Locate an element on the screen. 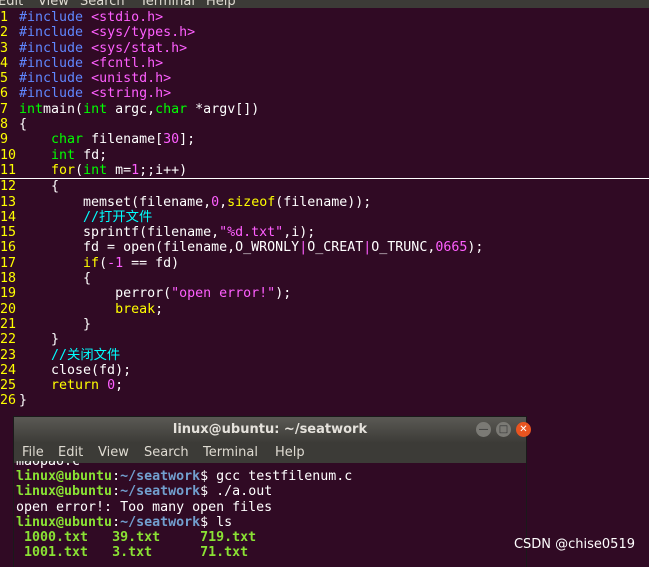  terminal-menu-view: View is located at coordinates (113, 452).